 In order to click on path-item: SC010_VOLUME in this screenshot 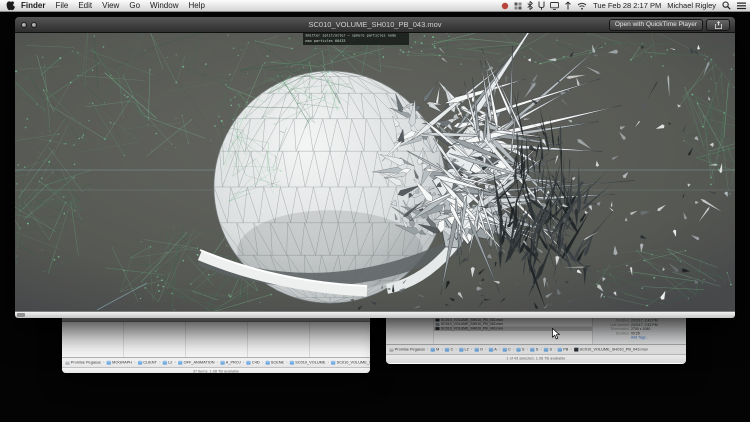, I will do `click(307, 362)`.